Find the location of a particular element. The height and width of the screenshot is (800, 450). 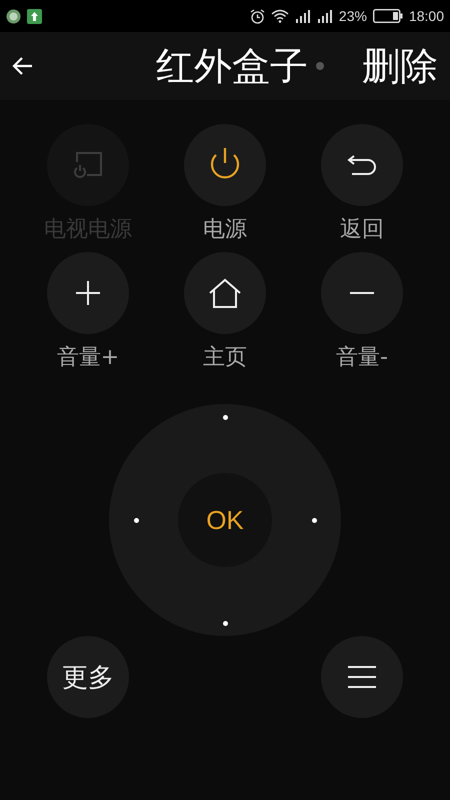

delete-button: 删除 is located at coordinates (400, 66).